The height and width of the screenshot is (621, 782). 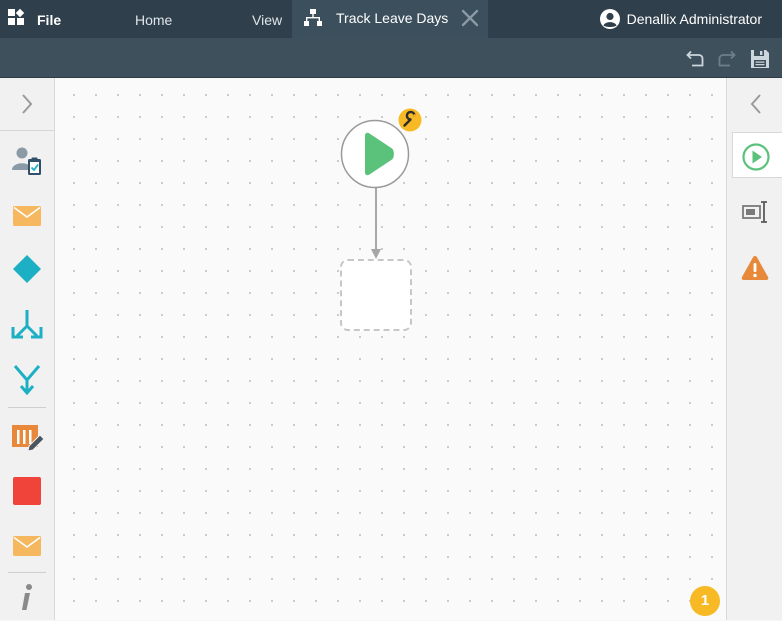 I want to click on workflow-icon, so click(x=313, y=18).